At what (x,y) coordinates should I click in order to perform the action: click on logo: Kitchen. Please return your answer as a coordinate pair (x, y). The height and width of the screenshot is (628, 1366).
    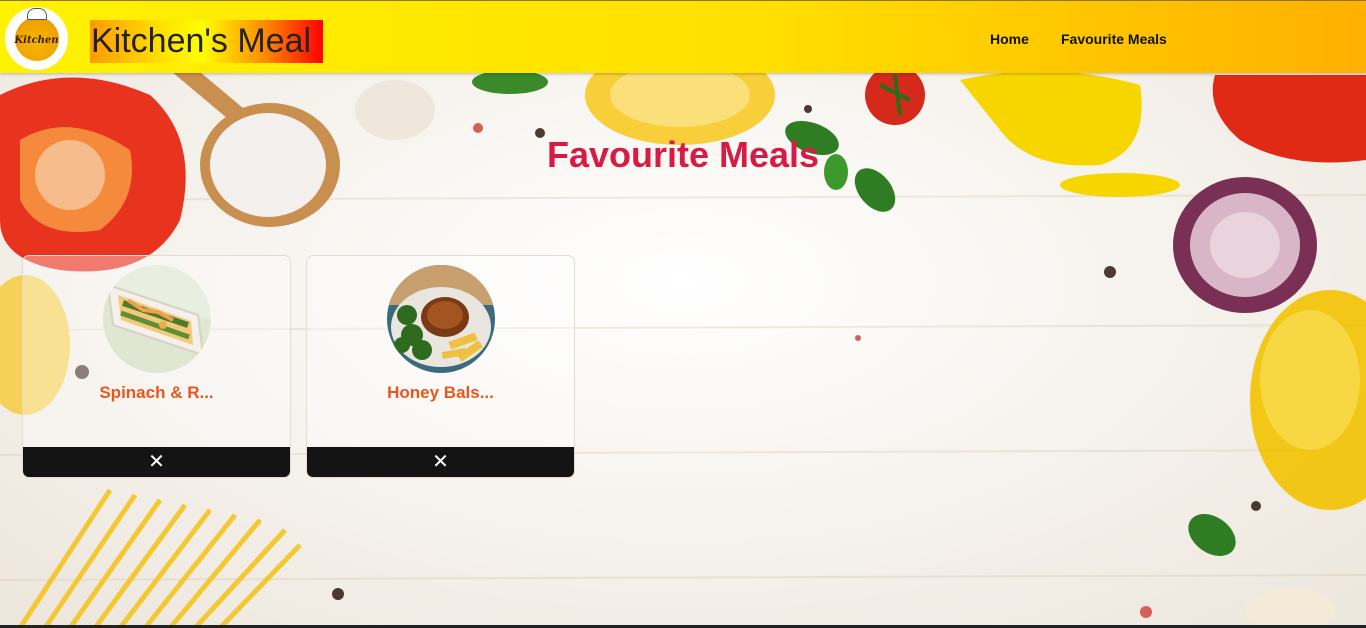
    Looking at the image, I should click on (36, 38).